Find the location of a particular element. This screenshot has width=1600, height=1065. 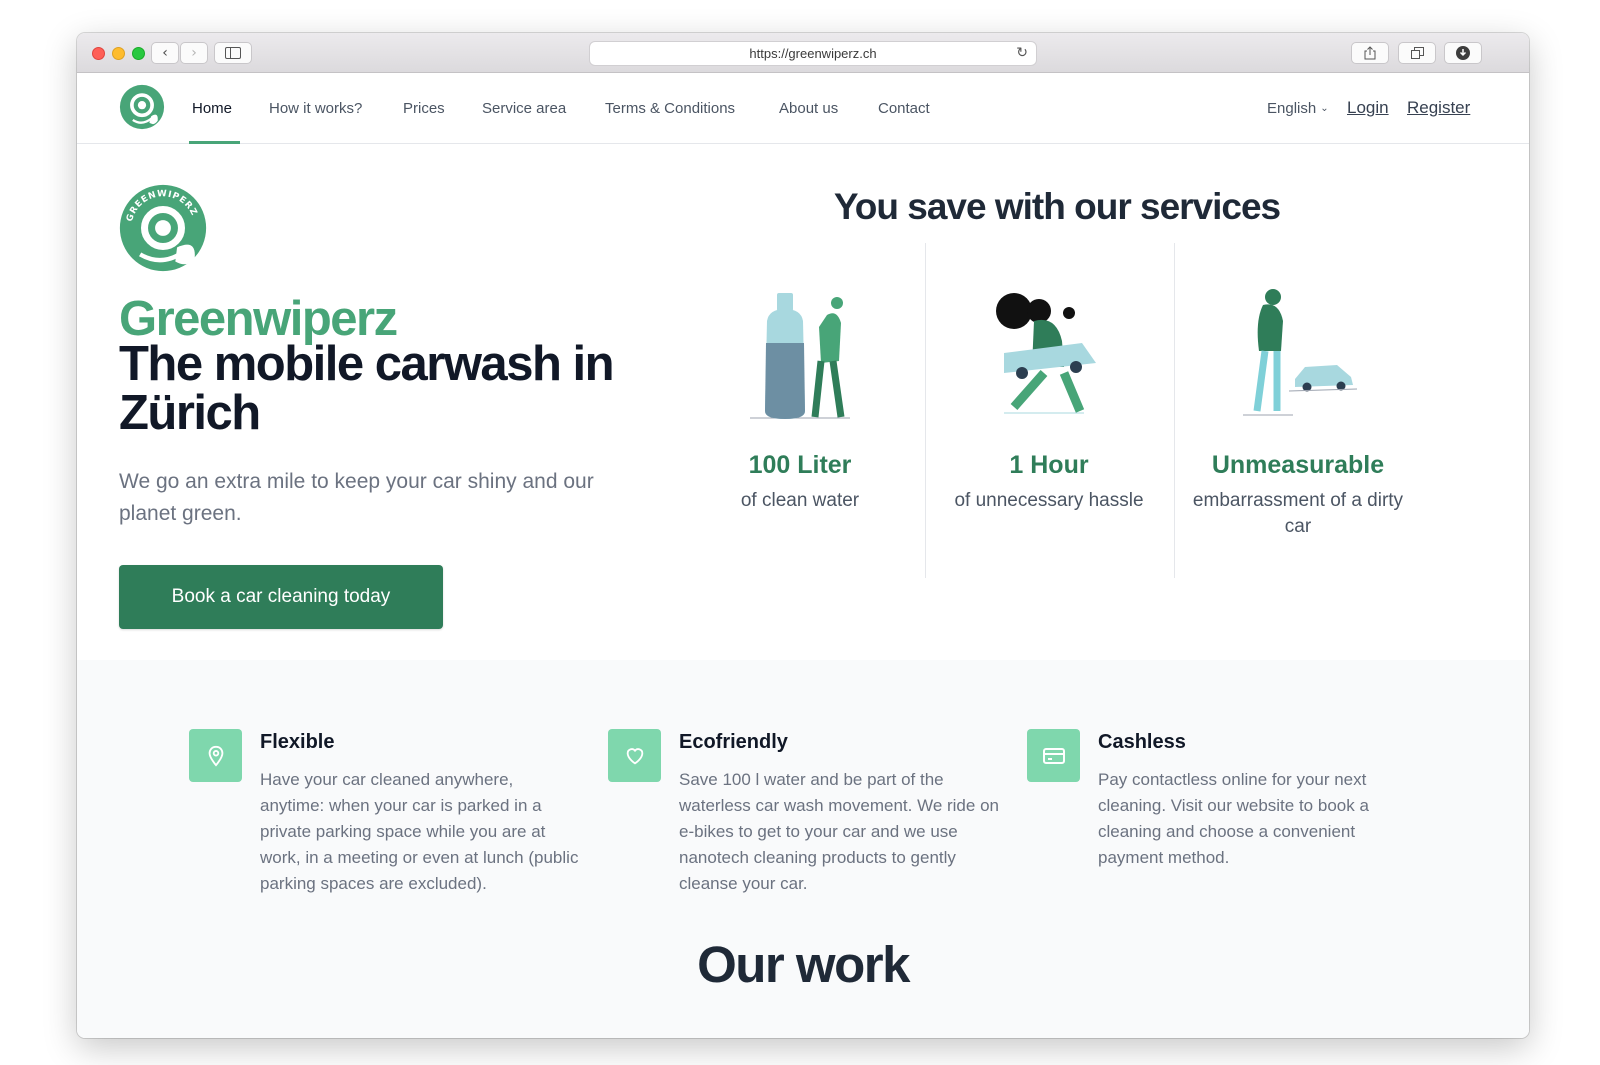

download-icon is located at coordinates (1463, 53).